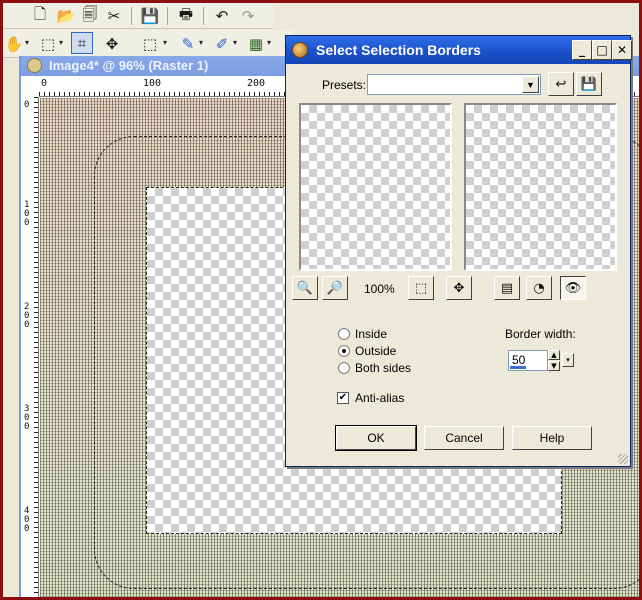 The image size is (642, 600). I want to click on both-sides-label: Both sides, so click(383, 368).